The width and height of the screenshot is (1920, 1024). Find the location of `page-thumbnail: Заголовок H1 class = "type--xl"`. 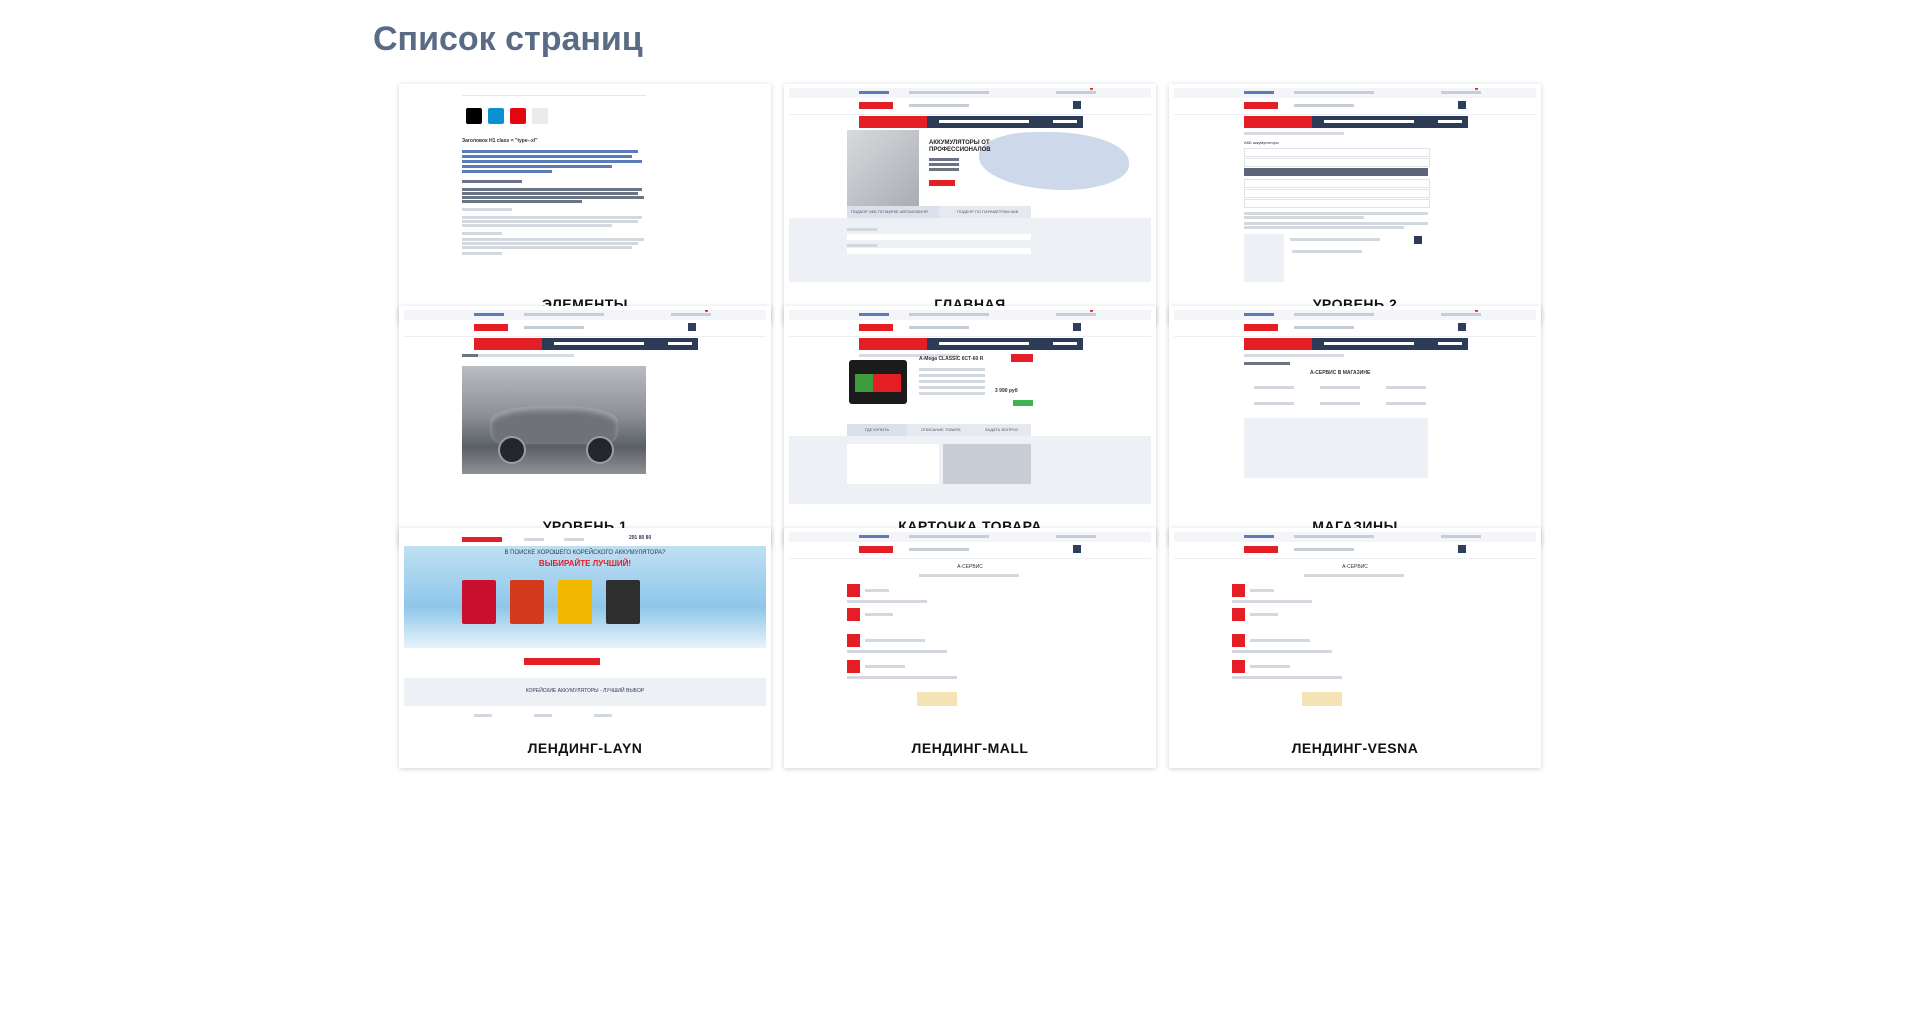

page-thumbnail: Заголовок H1 class = "type--xl" is located at coordinates (585, 185).